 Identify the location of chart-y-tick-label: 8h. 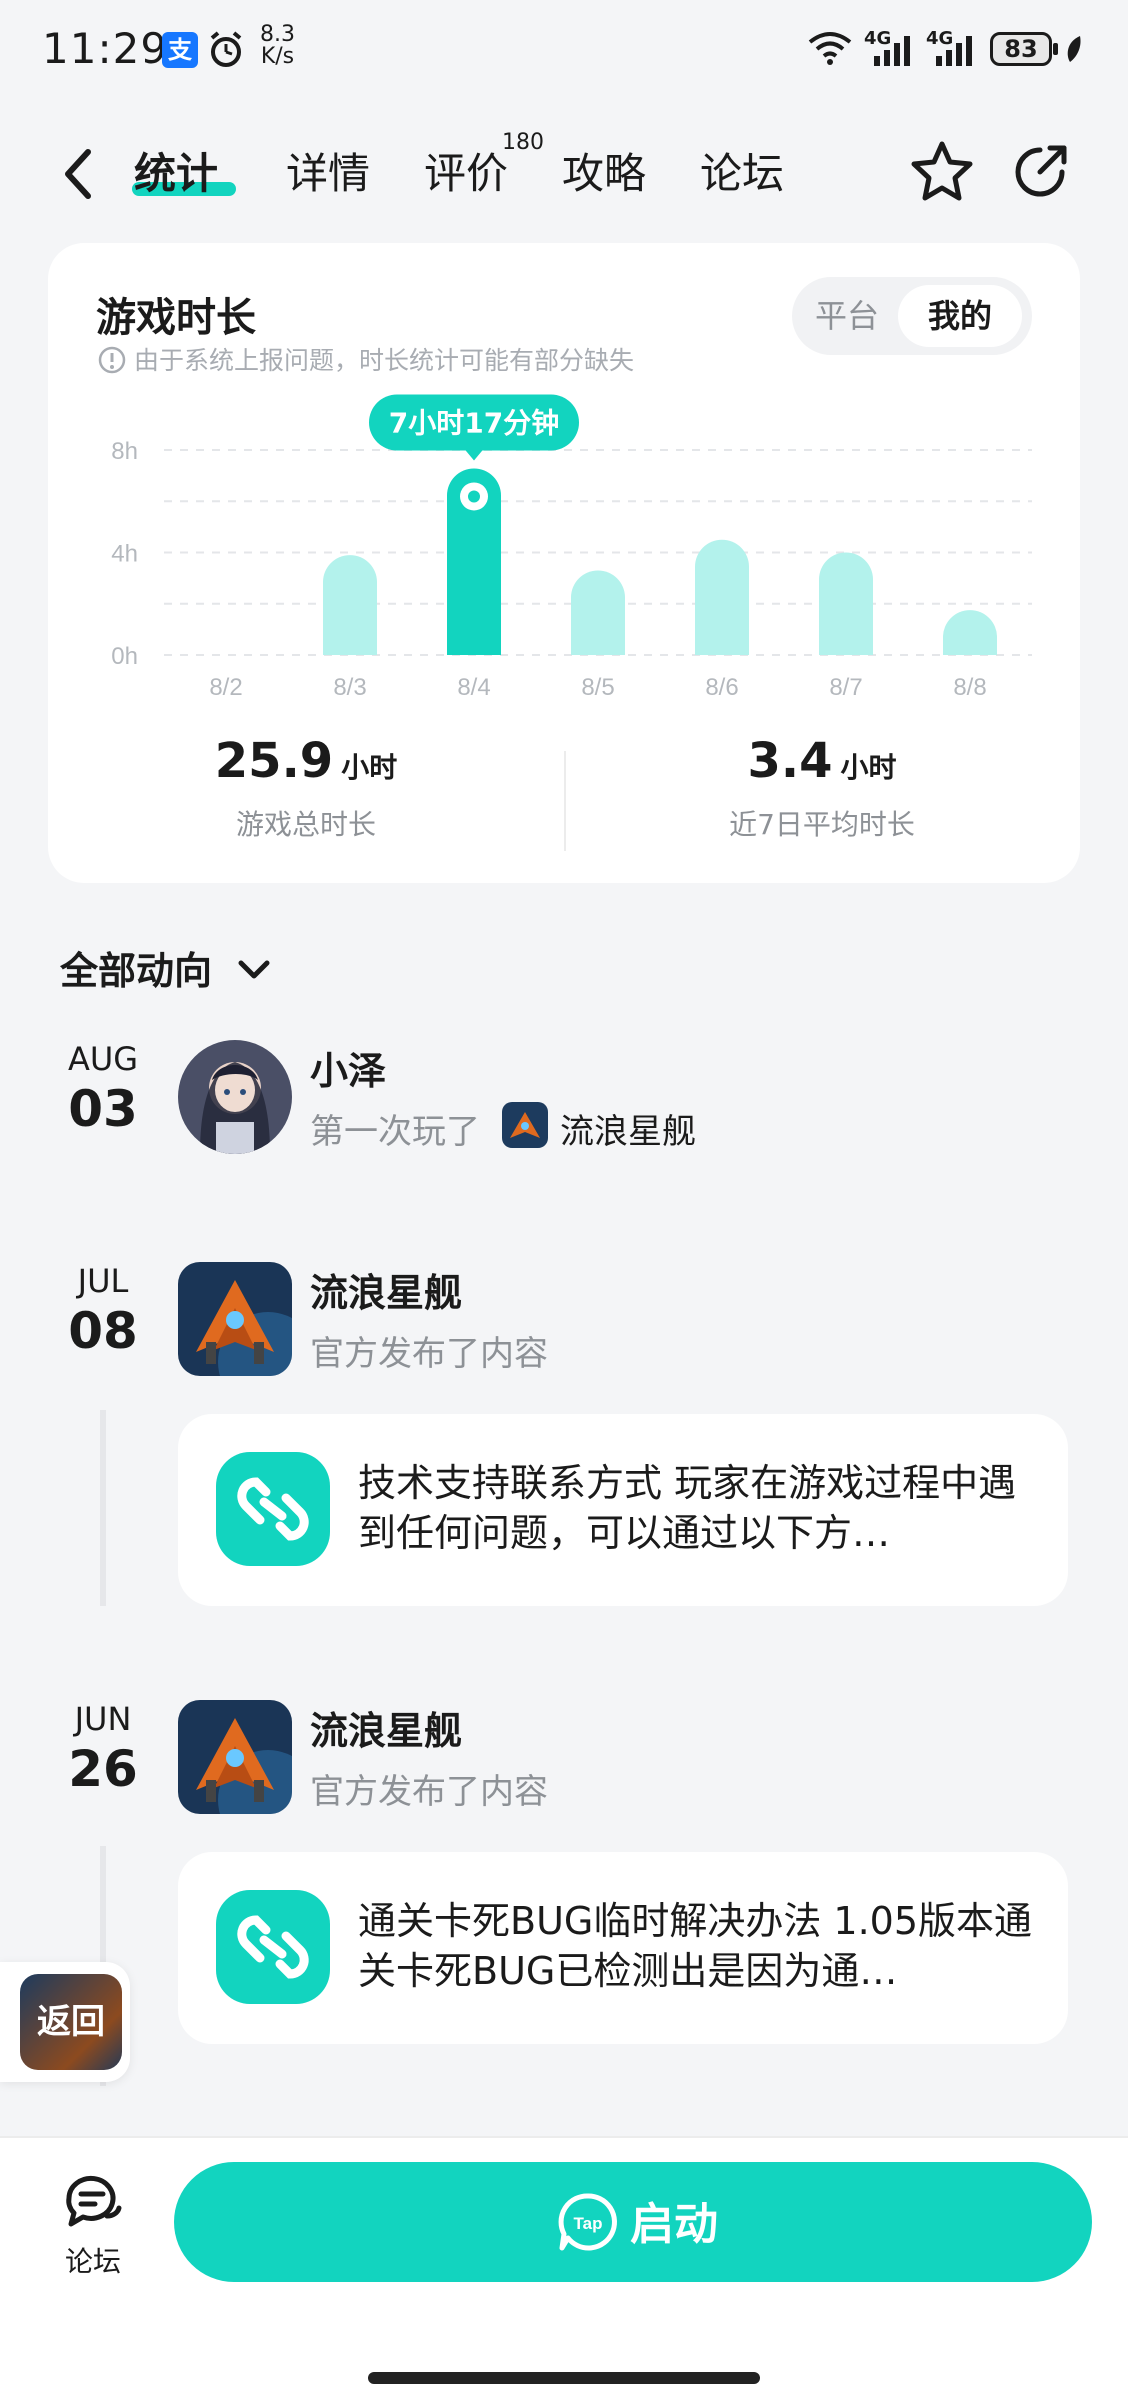
(124, 451).